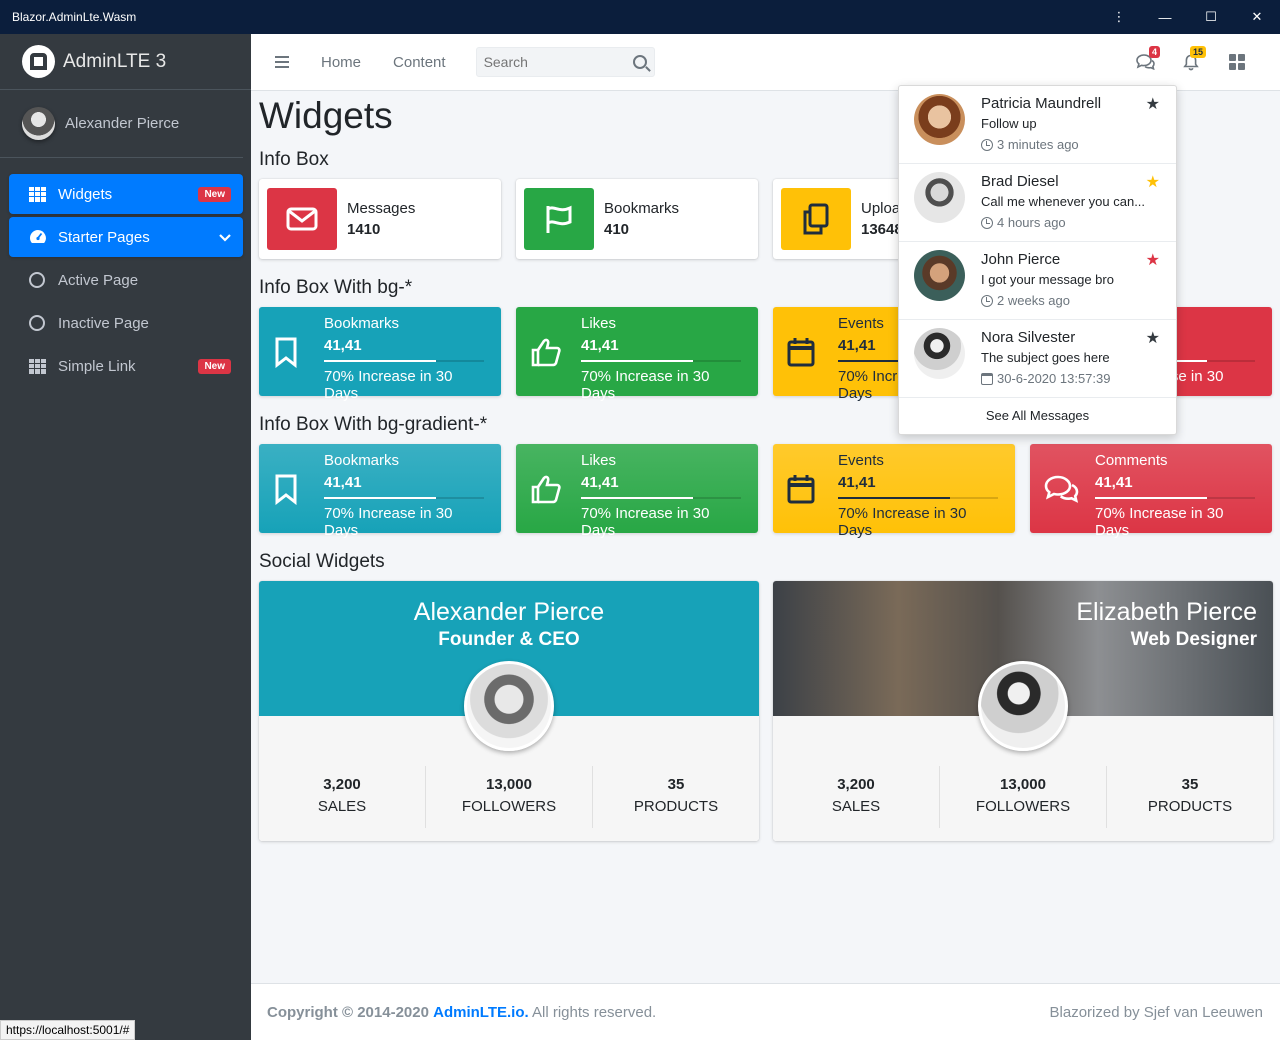 This screenshot has width=1280, height=1040. I want to click on info-box-label: Messages, so click(381, 208).